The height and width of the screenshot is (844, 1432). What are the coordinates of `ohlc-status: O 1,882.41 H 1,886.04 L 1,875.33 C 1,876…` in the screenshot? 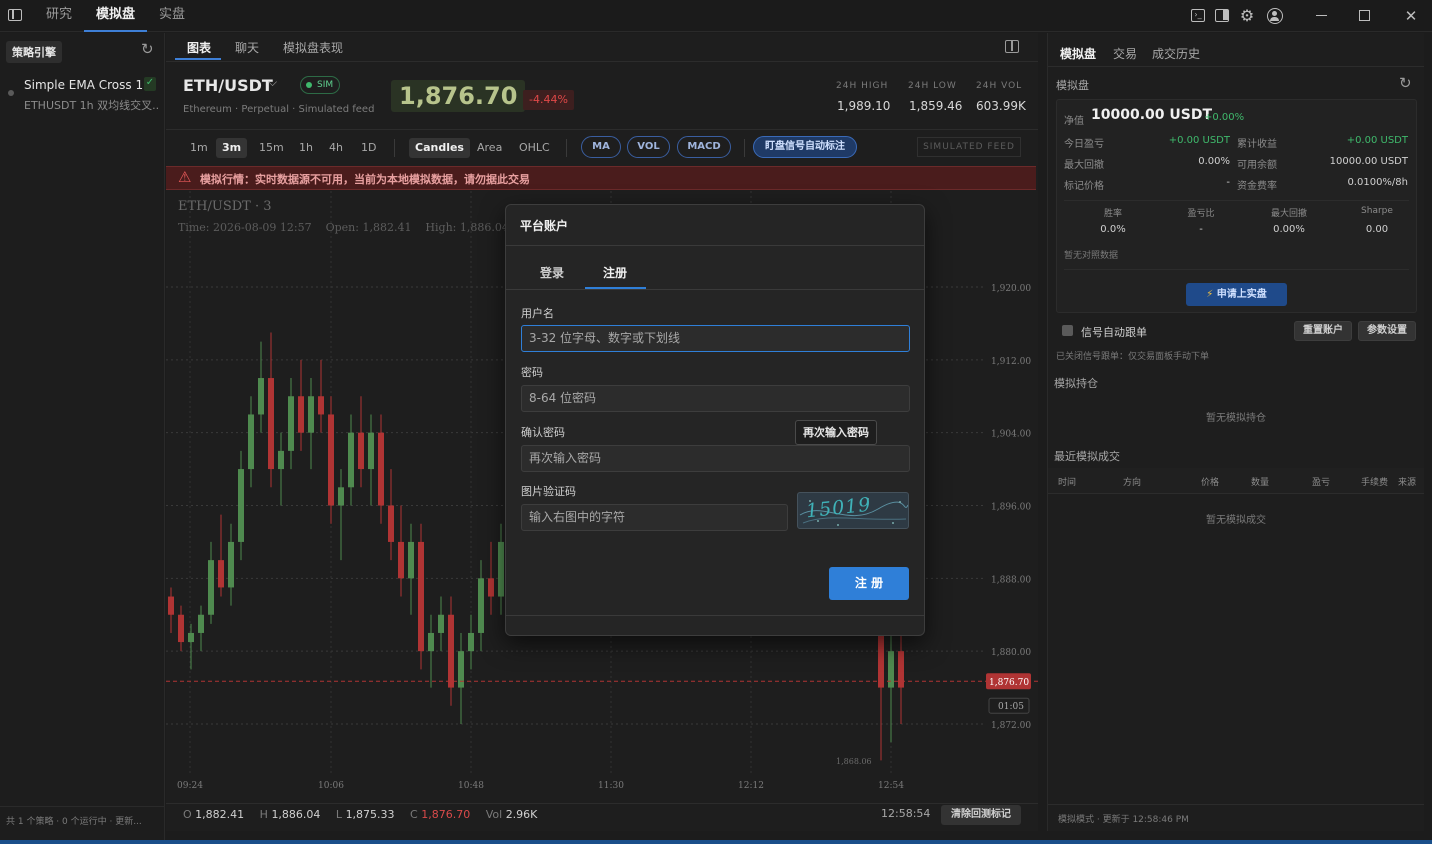 It's located at (360, 814).